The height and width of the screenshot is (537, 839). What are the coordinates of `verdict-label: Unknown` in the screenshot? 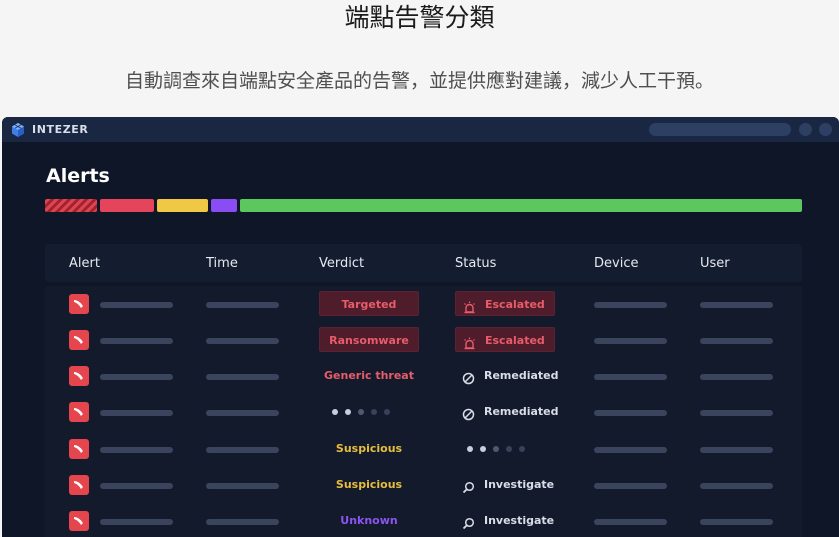 It's located at (369, 520).